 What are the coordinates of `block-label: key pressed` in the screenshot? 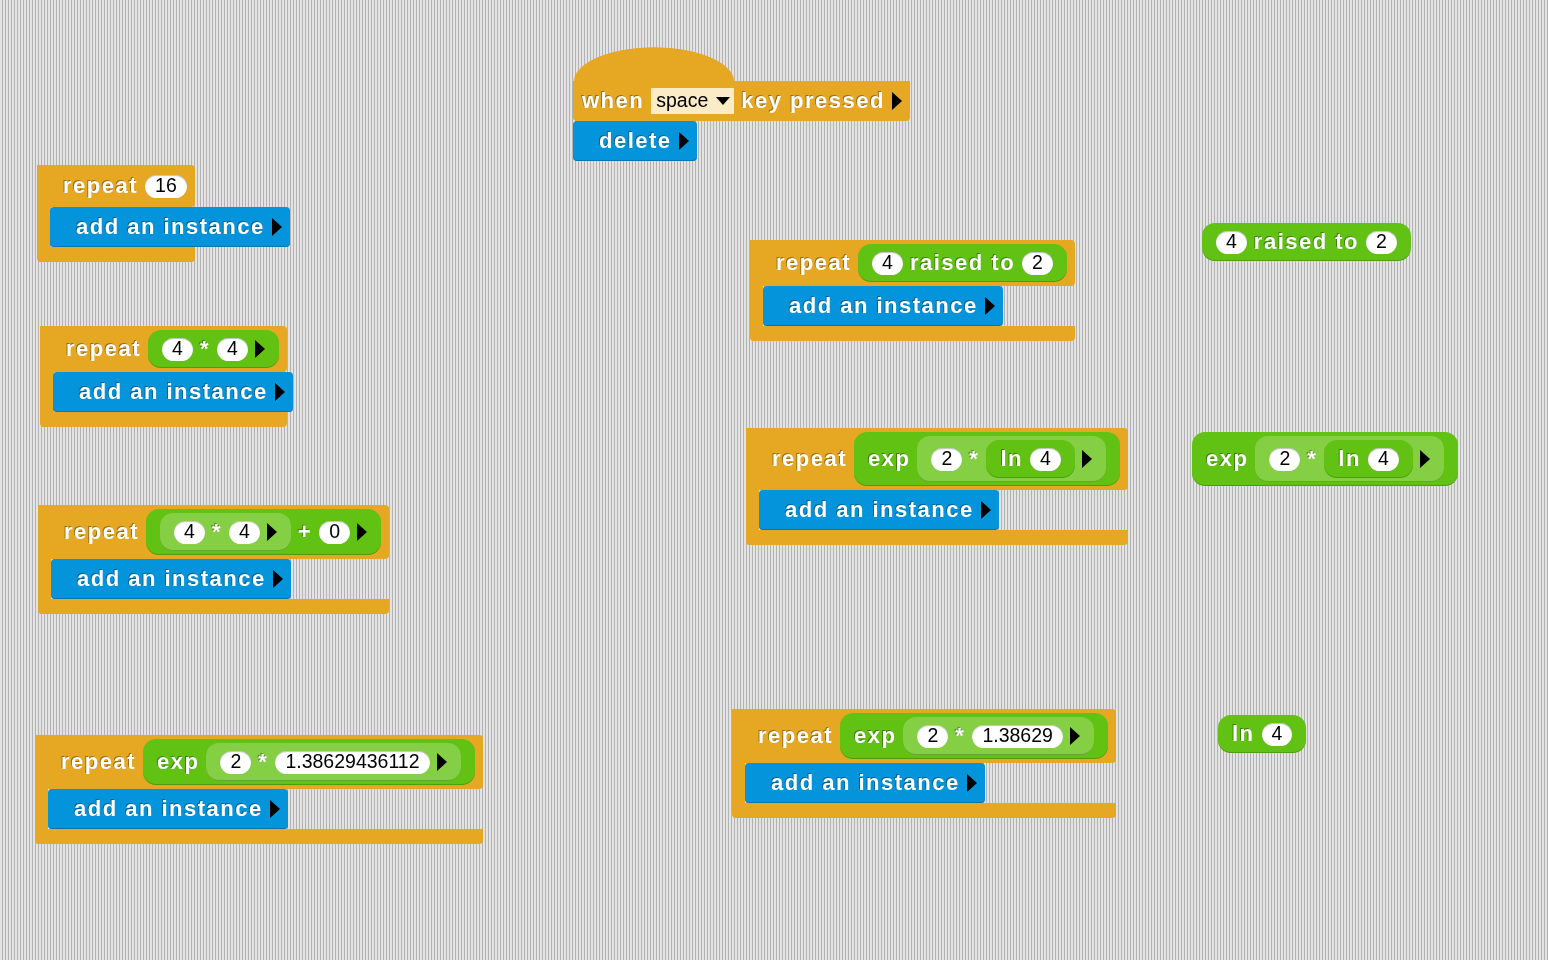 It's located at (813, 101).